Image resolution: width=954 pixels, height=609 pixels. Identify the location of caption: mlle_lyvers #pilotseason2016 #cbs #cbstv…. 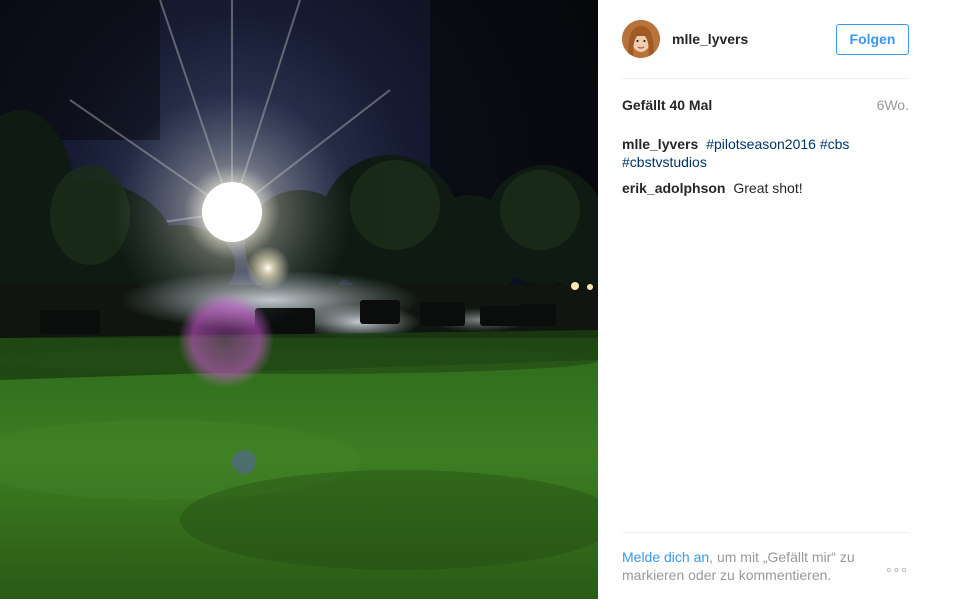
(765, 153).